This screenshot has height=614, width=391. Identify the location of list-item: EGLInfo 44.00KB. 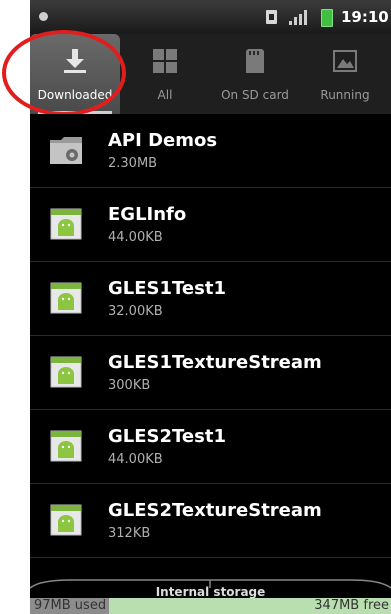
(210, 225).